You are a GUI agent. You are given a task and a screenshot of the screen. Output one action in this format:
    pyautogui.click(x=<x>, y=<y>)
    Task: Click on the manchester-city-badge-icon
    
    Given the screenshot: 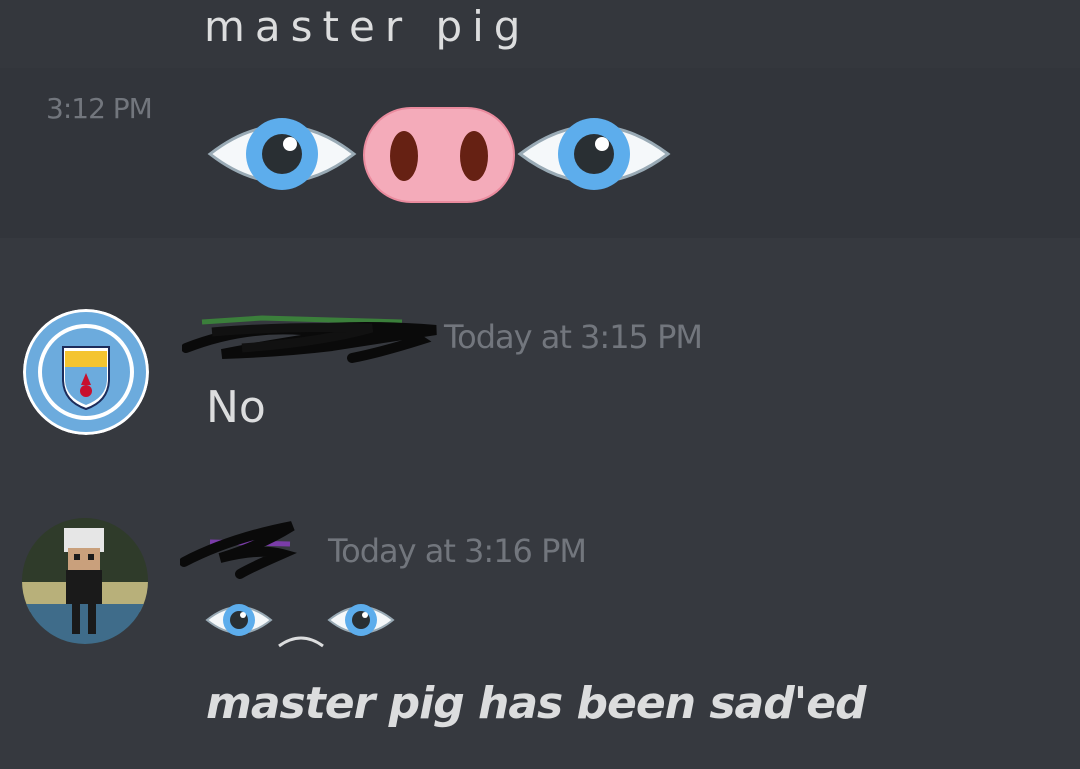 What is the action you would take?
    pyautogui.click(x=86, y=372)
    